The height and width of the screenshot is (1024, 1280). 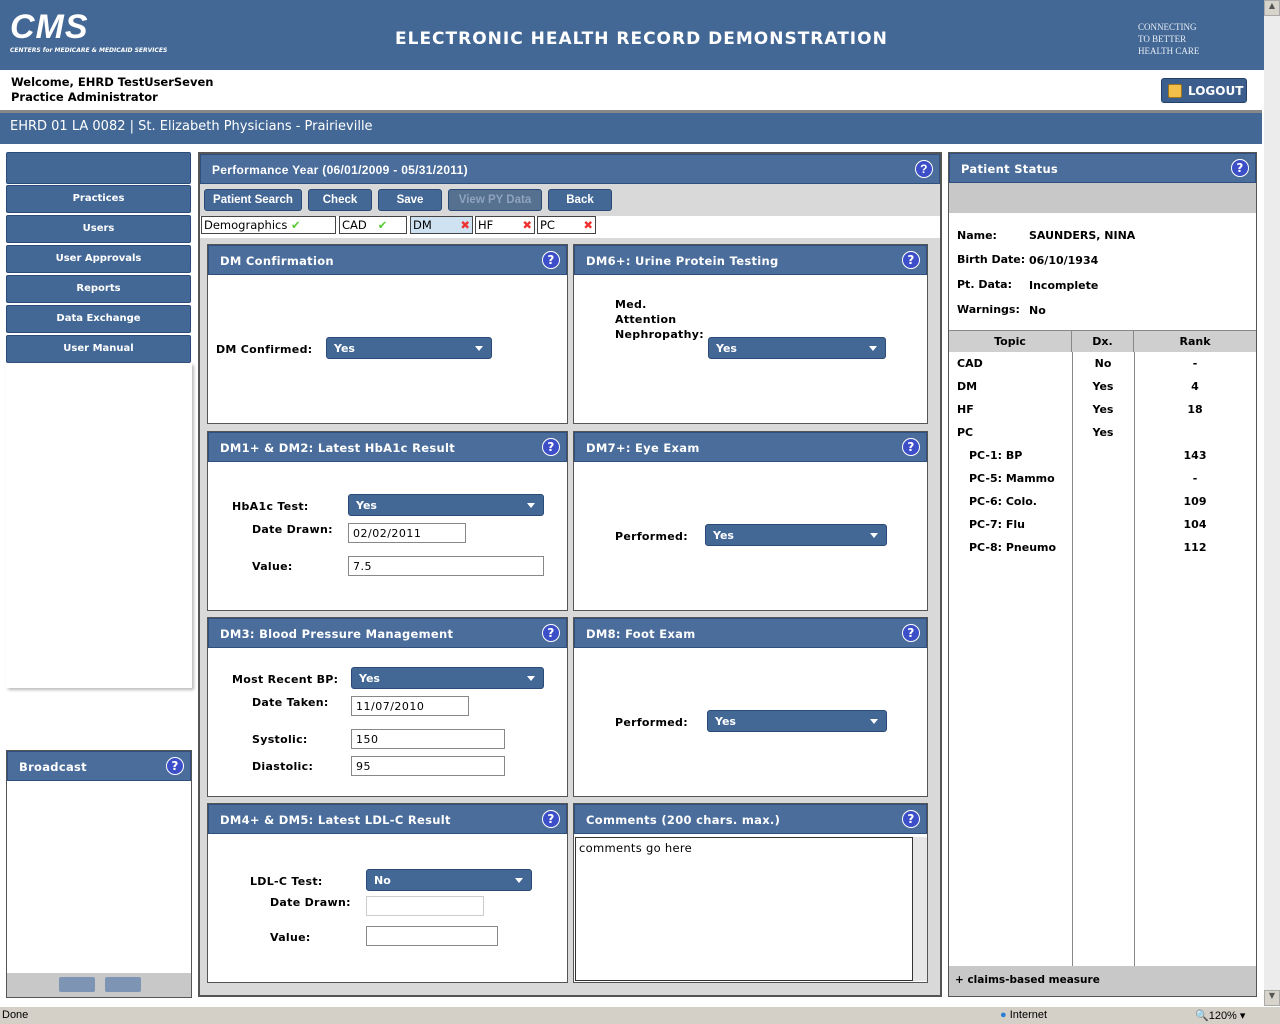 I want to click on ldl-test-select: No, so click(x=449, y=880).